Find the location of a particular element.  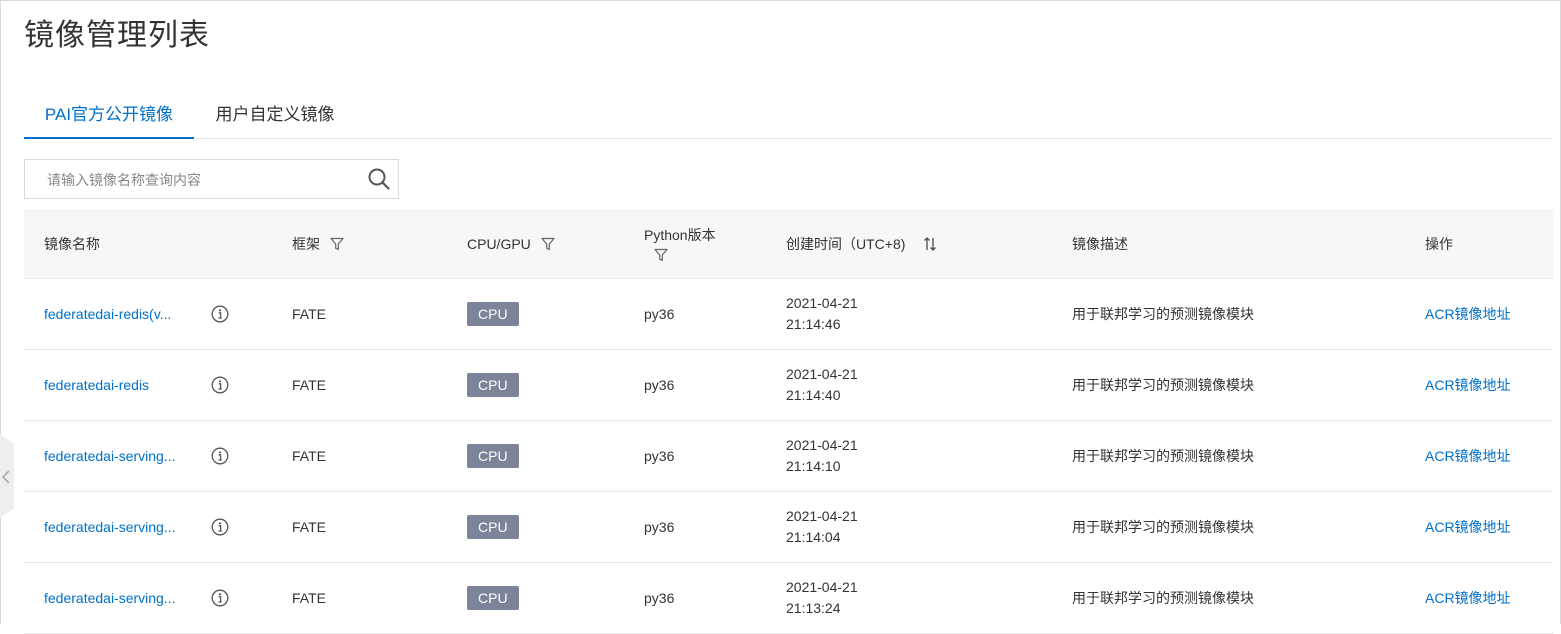

header-processor-label: CPU/GPU is located at coordinates (499, 243).